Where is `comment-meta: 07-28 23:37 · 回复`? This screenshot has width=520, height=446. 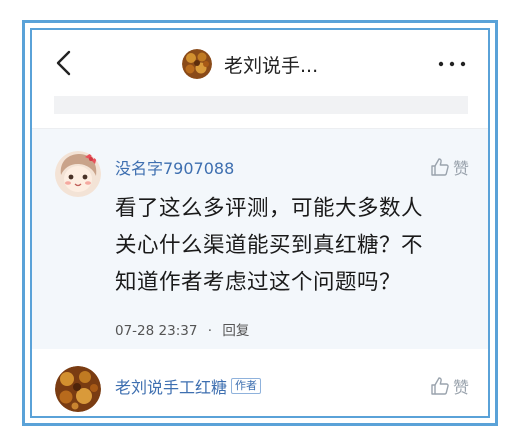 comment-meta: 07-28 23:37 · 回复 is located at coordinates (182, 329).